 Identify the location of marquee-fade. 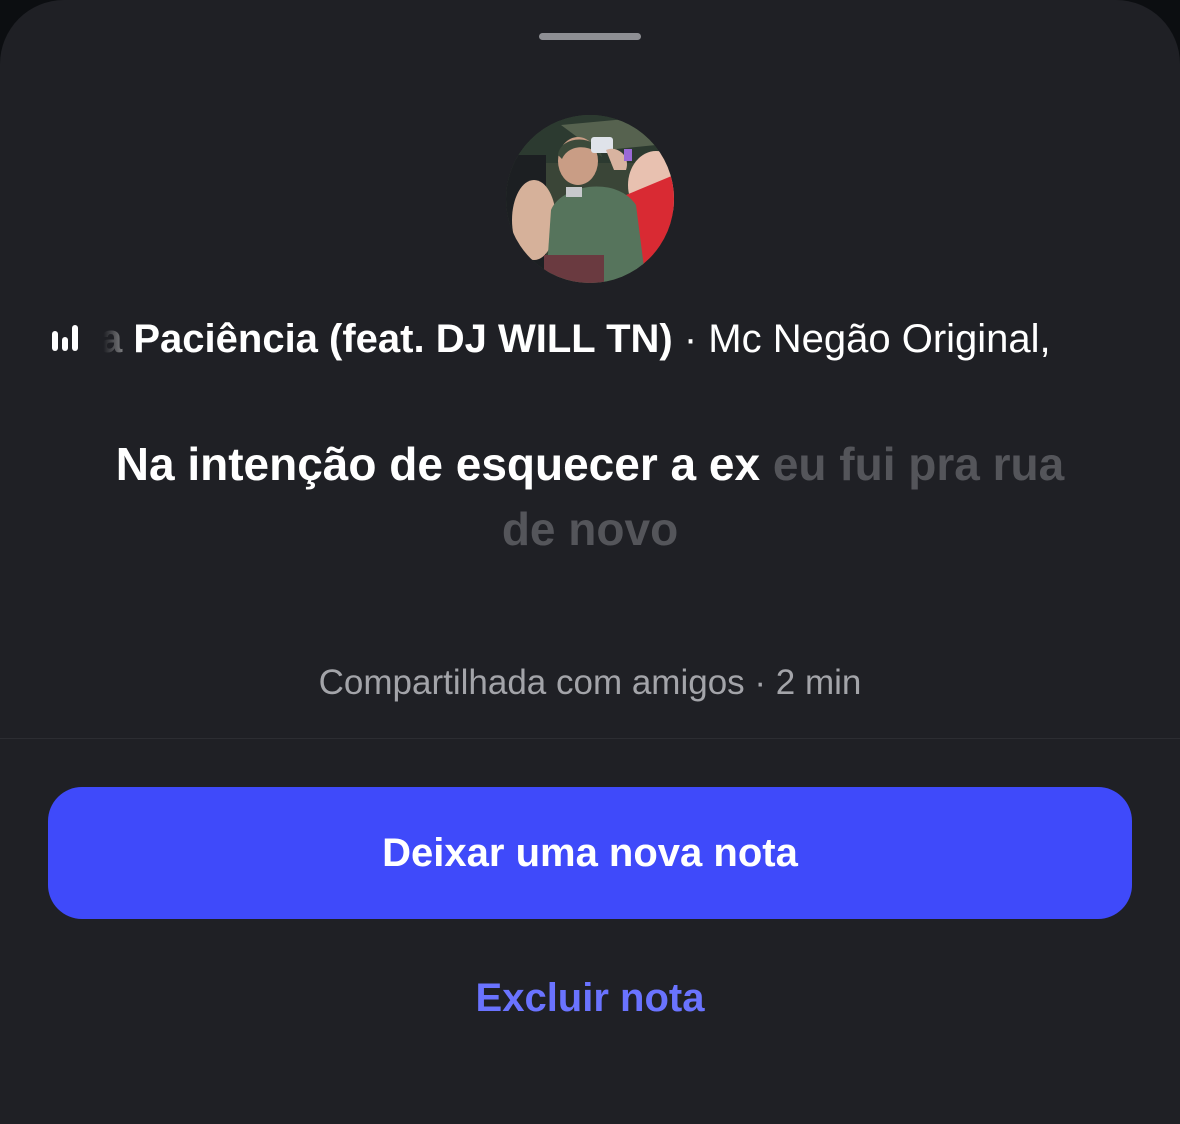
(117, 340).